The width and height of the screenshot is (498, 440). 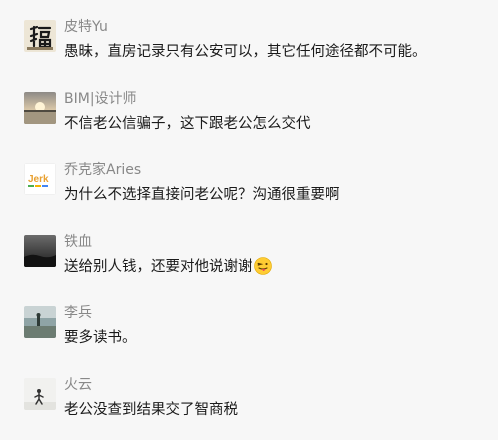 What do you see at coordinates (40, 251) in the screenshot?
I see `dark-landscape-avatar` at bounding box center [40, 251].